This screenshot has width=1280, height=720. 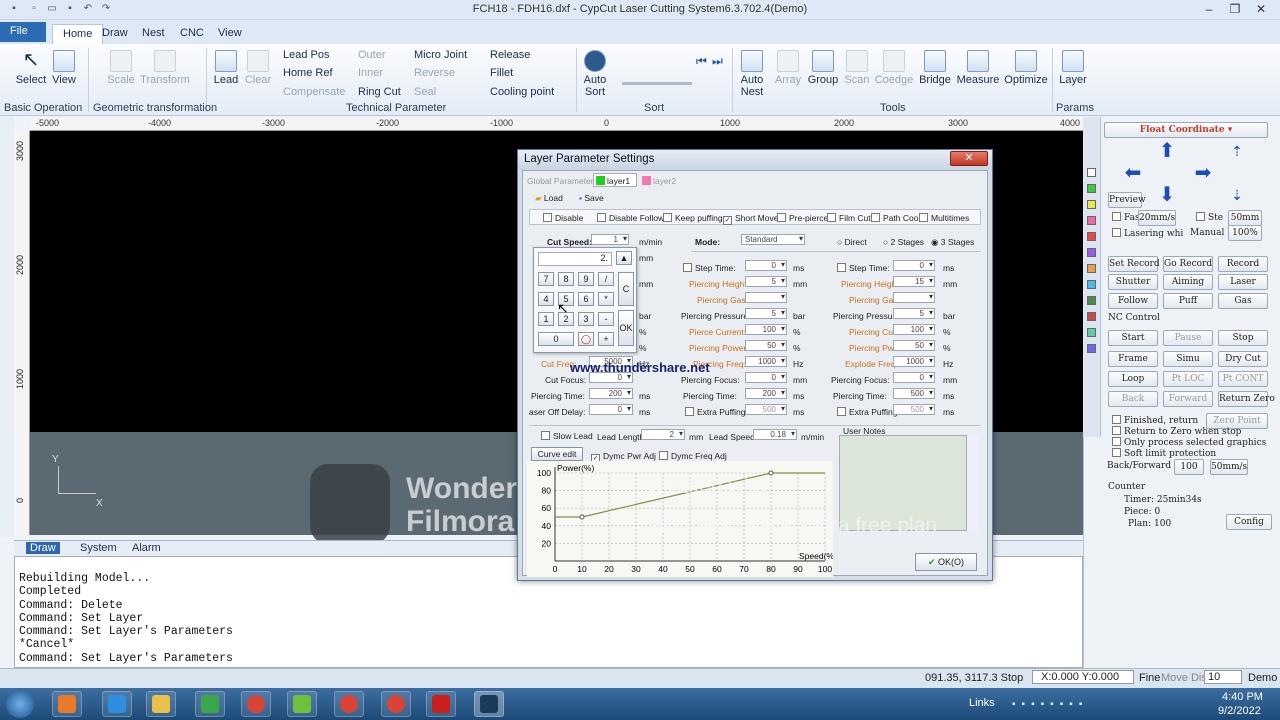 What do you see at coordinates (775, 434) in the screenshot?
I see `lead-speed-input: 0.18` at bounding box center [775, 434].